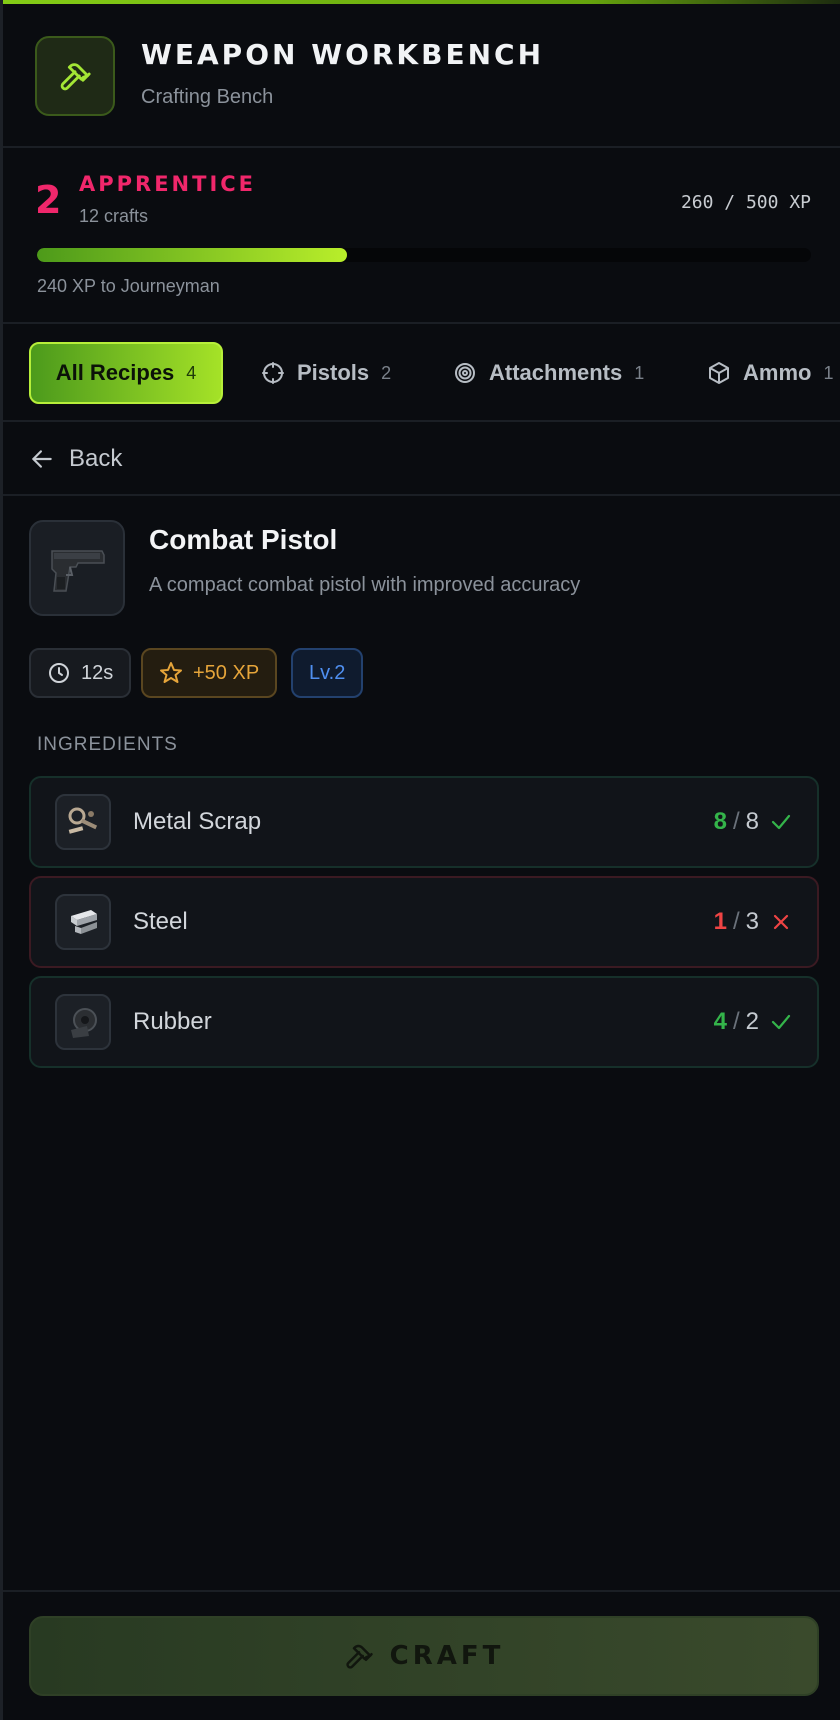  Describe the element at coordinates (752, 821) in the screenshot. I see `quantity-need: 8` at that location.